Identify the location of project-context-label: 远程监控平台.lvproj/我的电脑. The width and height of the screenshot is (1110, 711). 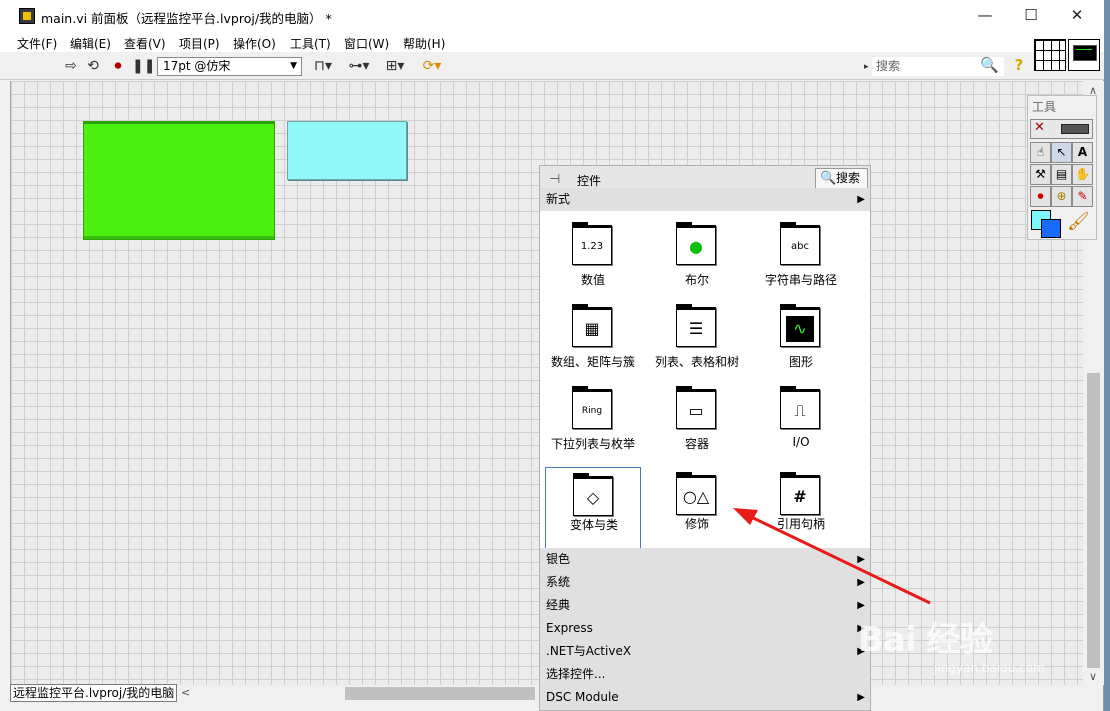
(93, 693).